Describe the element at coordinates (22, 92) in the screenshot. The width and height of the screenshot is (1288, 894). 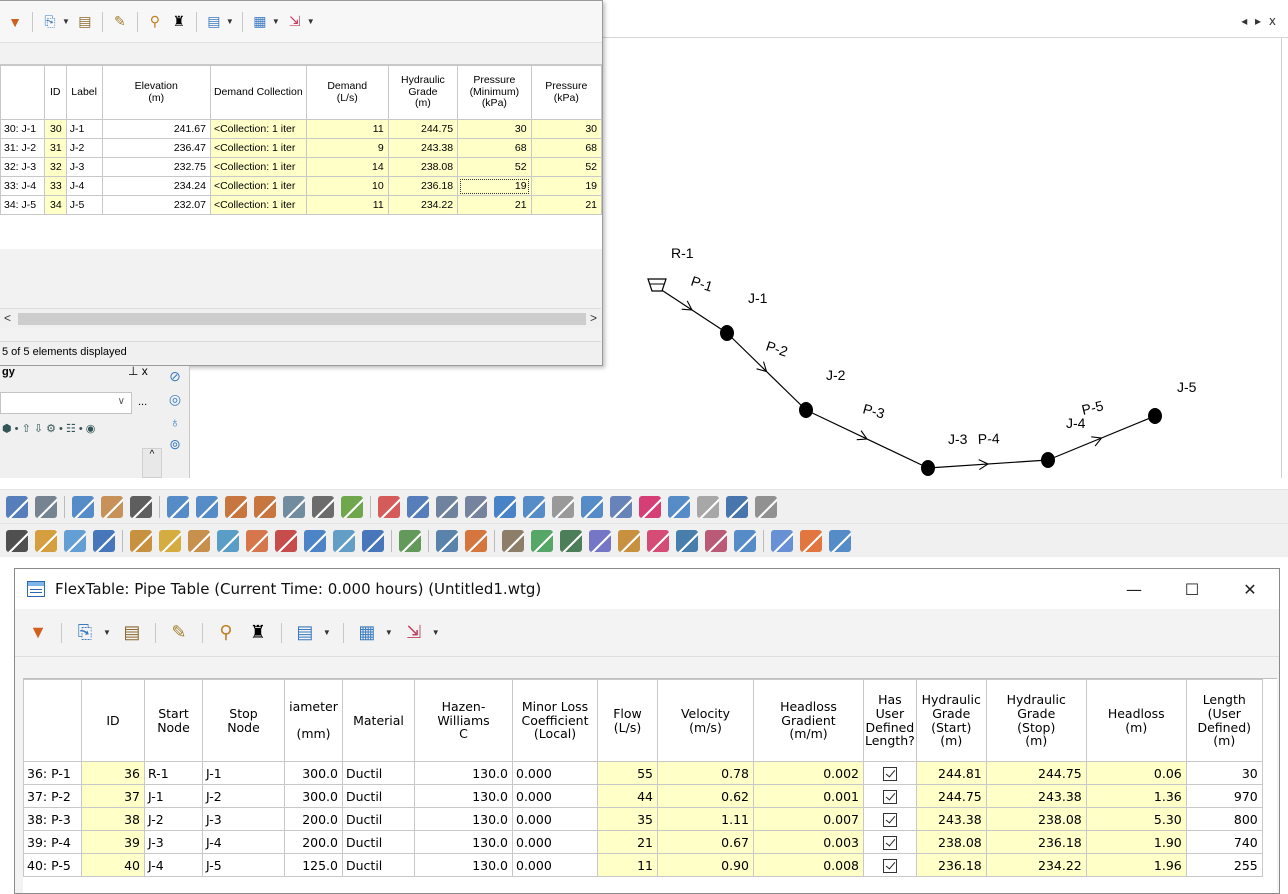
I see `column-header` at that location.